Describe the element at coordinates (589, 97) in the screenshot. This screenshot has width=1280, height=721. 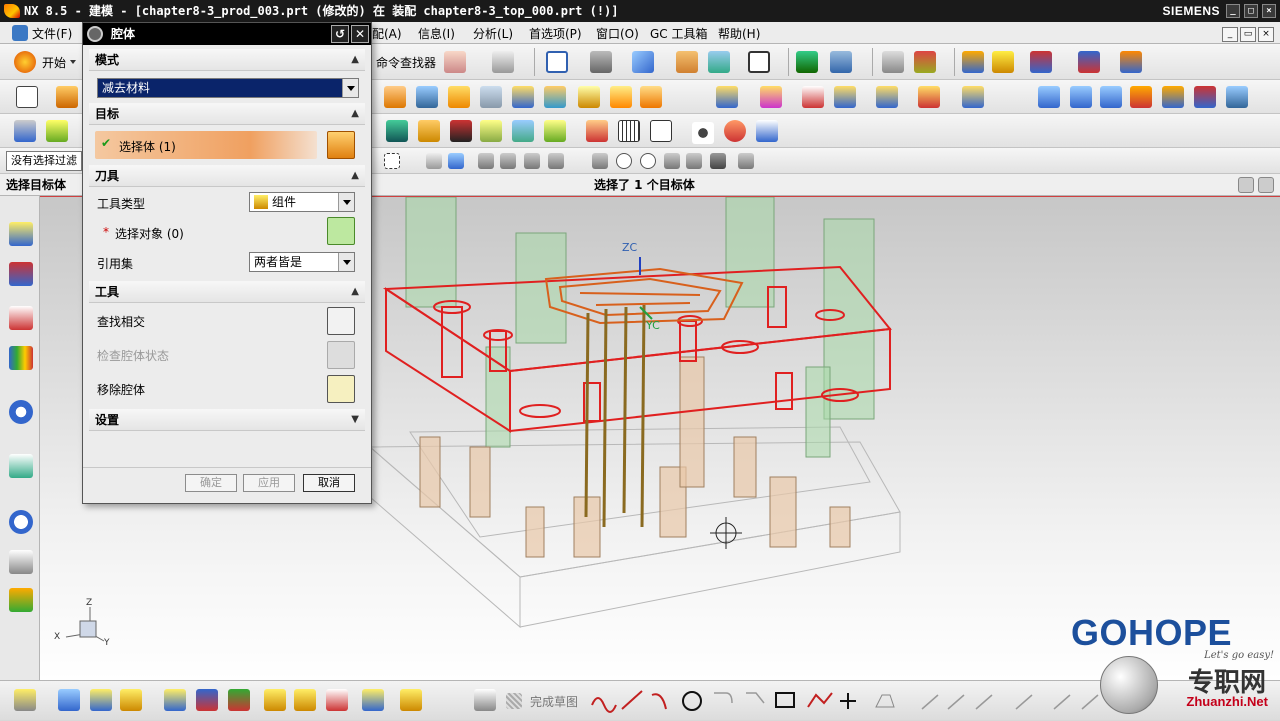
I see `unite-icon` at that location.